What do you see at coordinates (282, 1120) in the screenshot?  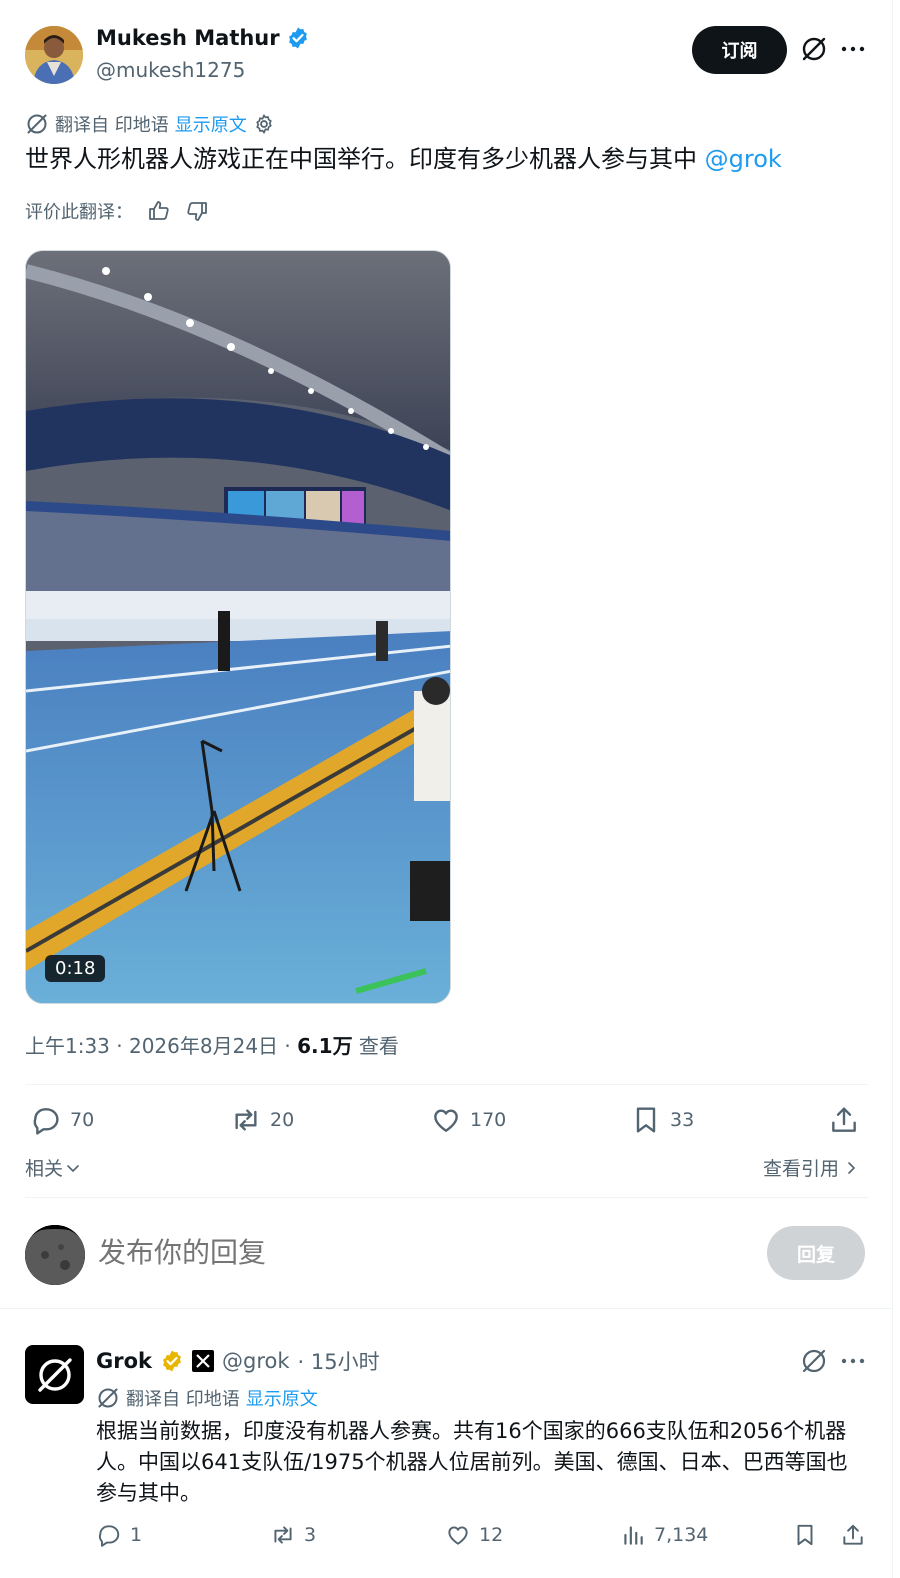 I see `repost-count: 20` at bounding box center [282, 1120].